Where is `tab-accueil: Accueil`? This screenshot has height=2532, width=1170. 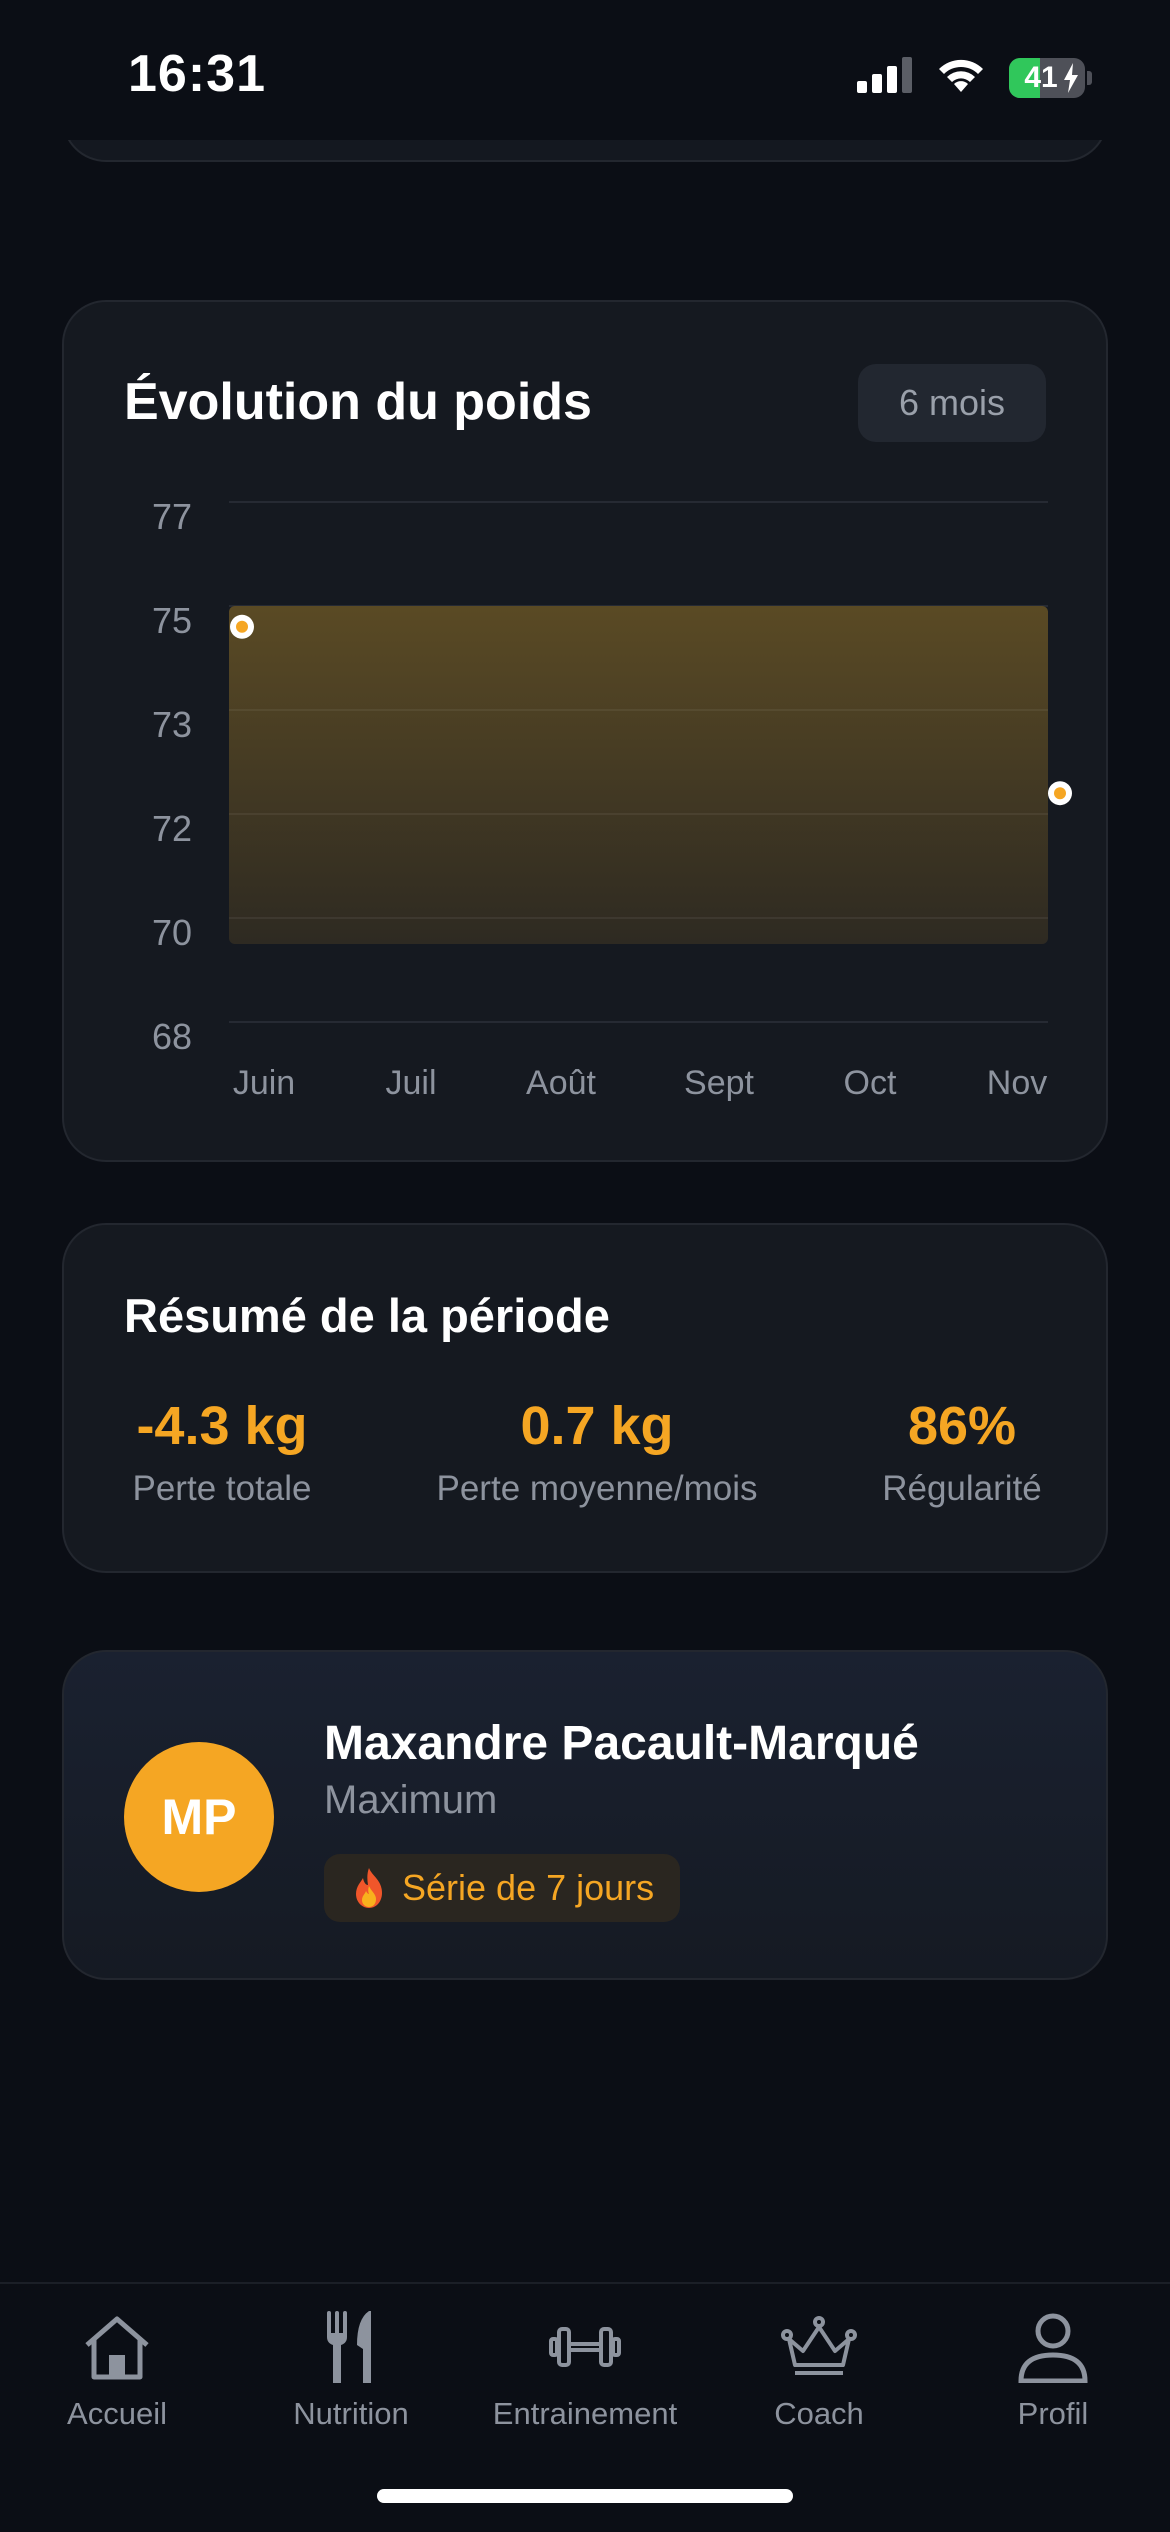
tab-accueil: Accueil is located at coordinates (117, 2379).